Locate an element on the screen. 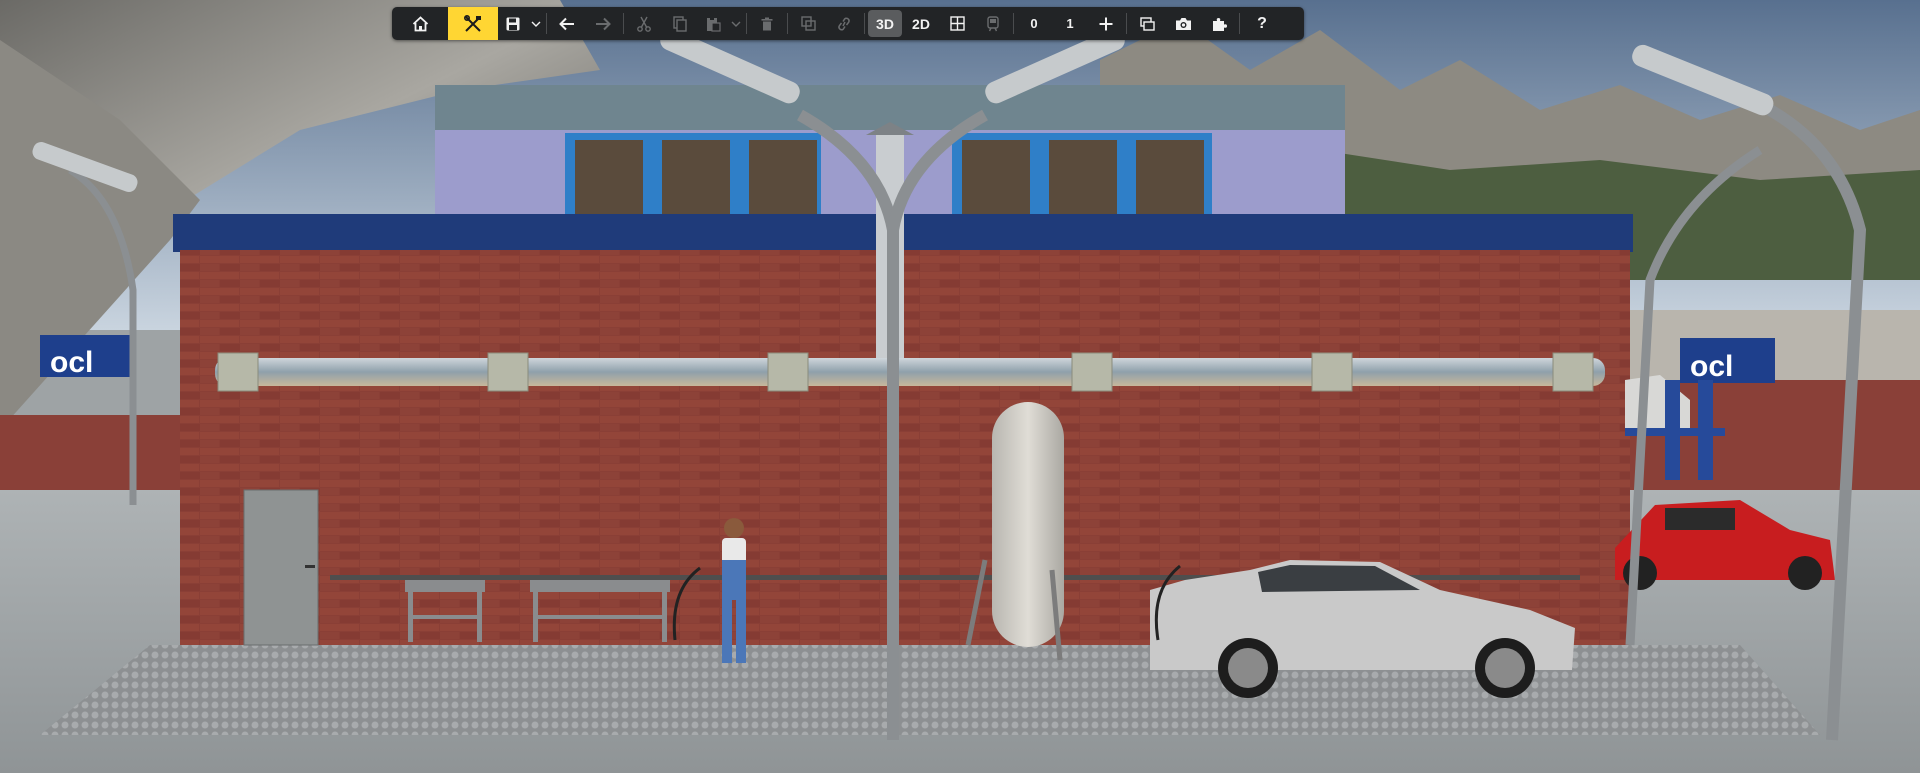 The width and height of the screenshot is (1920, 773). arrow-left-icon is located at coordinates (567, 24).